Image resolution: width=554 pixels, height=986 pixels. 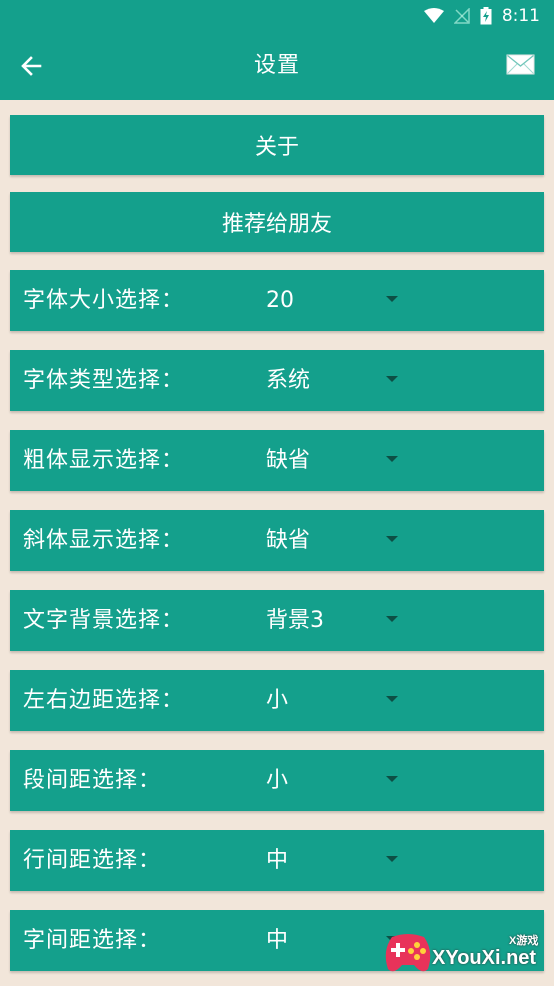 I want to click on select-value: 20, so click(x=280, y=300).